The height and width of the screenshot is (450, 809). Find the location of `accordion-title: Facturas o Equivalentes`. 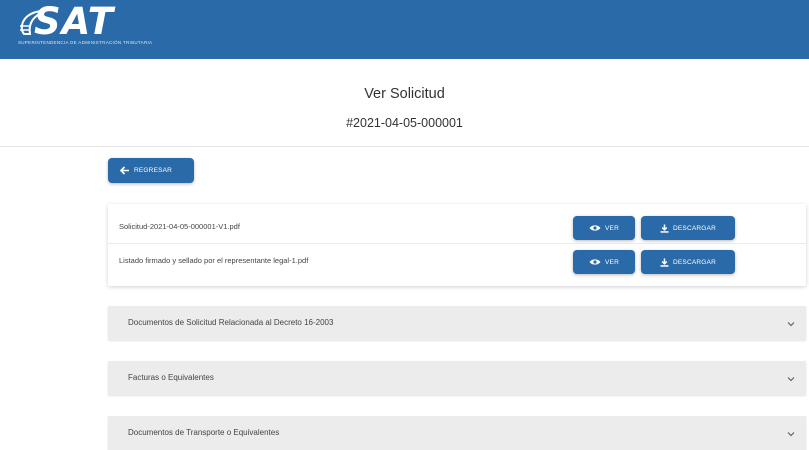

accordion-title: Facturas o Equivalentes is located at coordinates (171, 377).